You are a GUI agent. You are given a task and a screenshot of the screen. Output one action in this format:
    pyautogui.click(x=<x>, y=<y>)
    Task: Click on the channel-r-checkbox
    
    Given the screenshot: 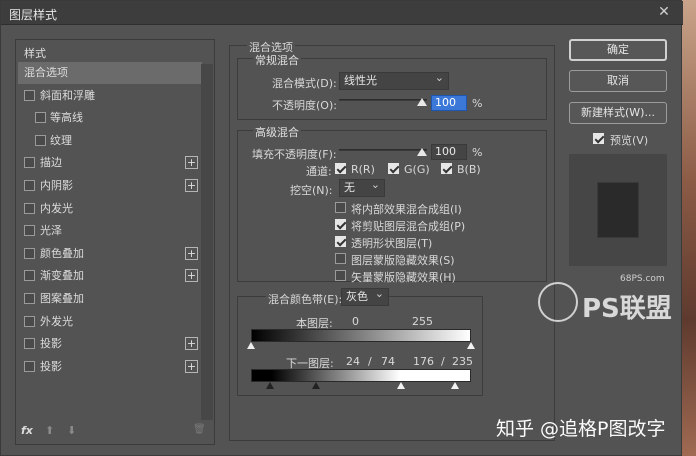 What is the action you would take?
    pyautogui.click(x=340, y=168)
    